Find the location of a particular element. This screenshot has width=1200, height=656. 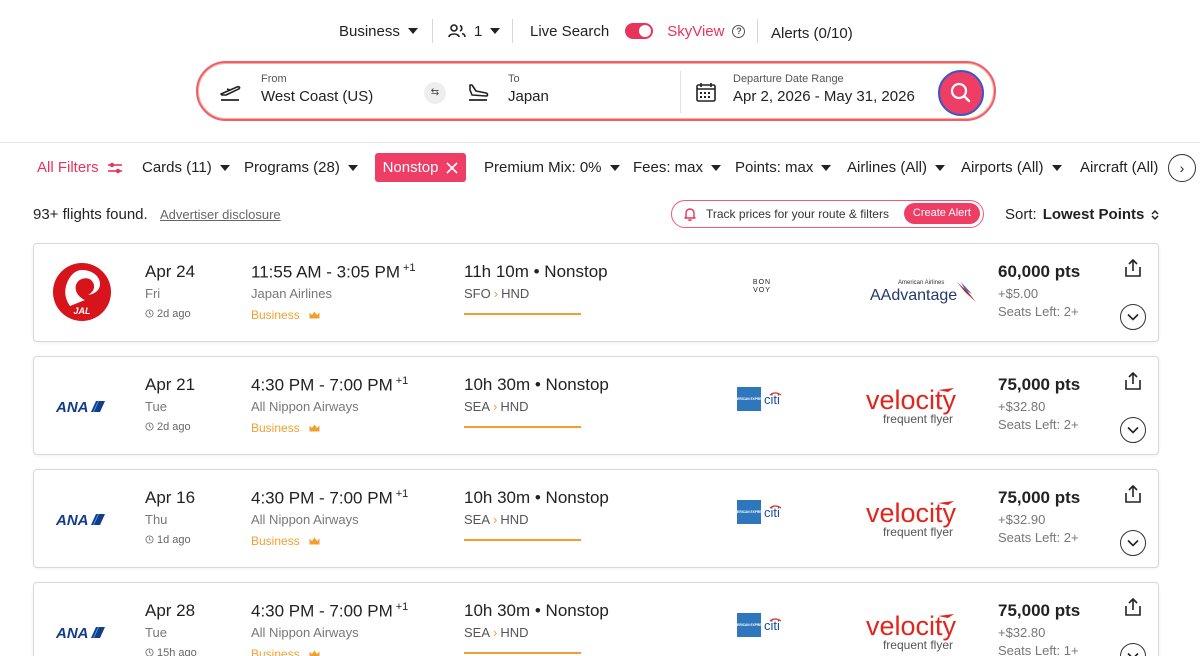

help-icon: ? is located at coordinates (739, 31).